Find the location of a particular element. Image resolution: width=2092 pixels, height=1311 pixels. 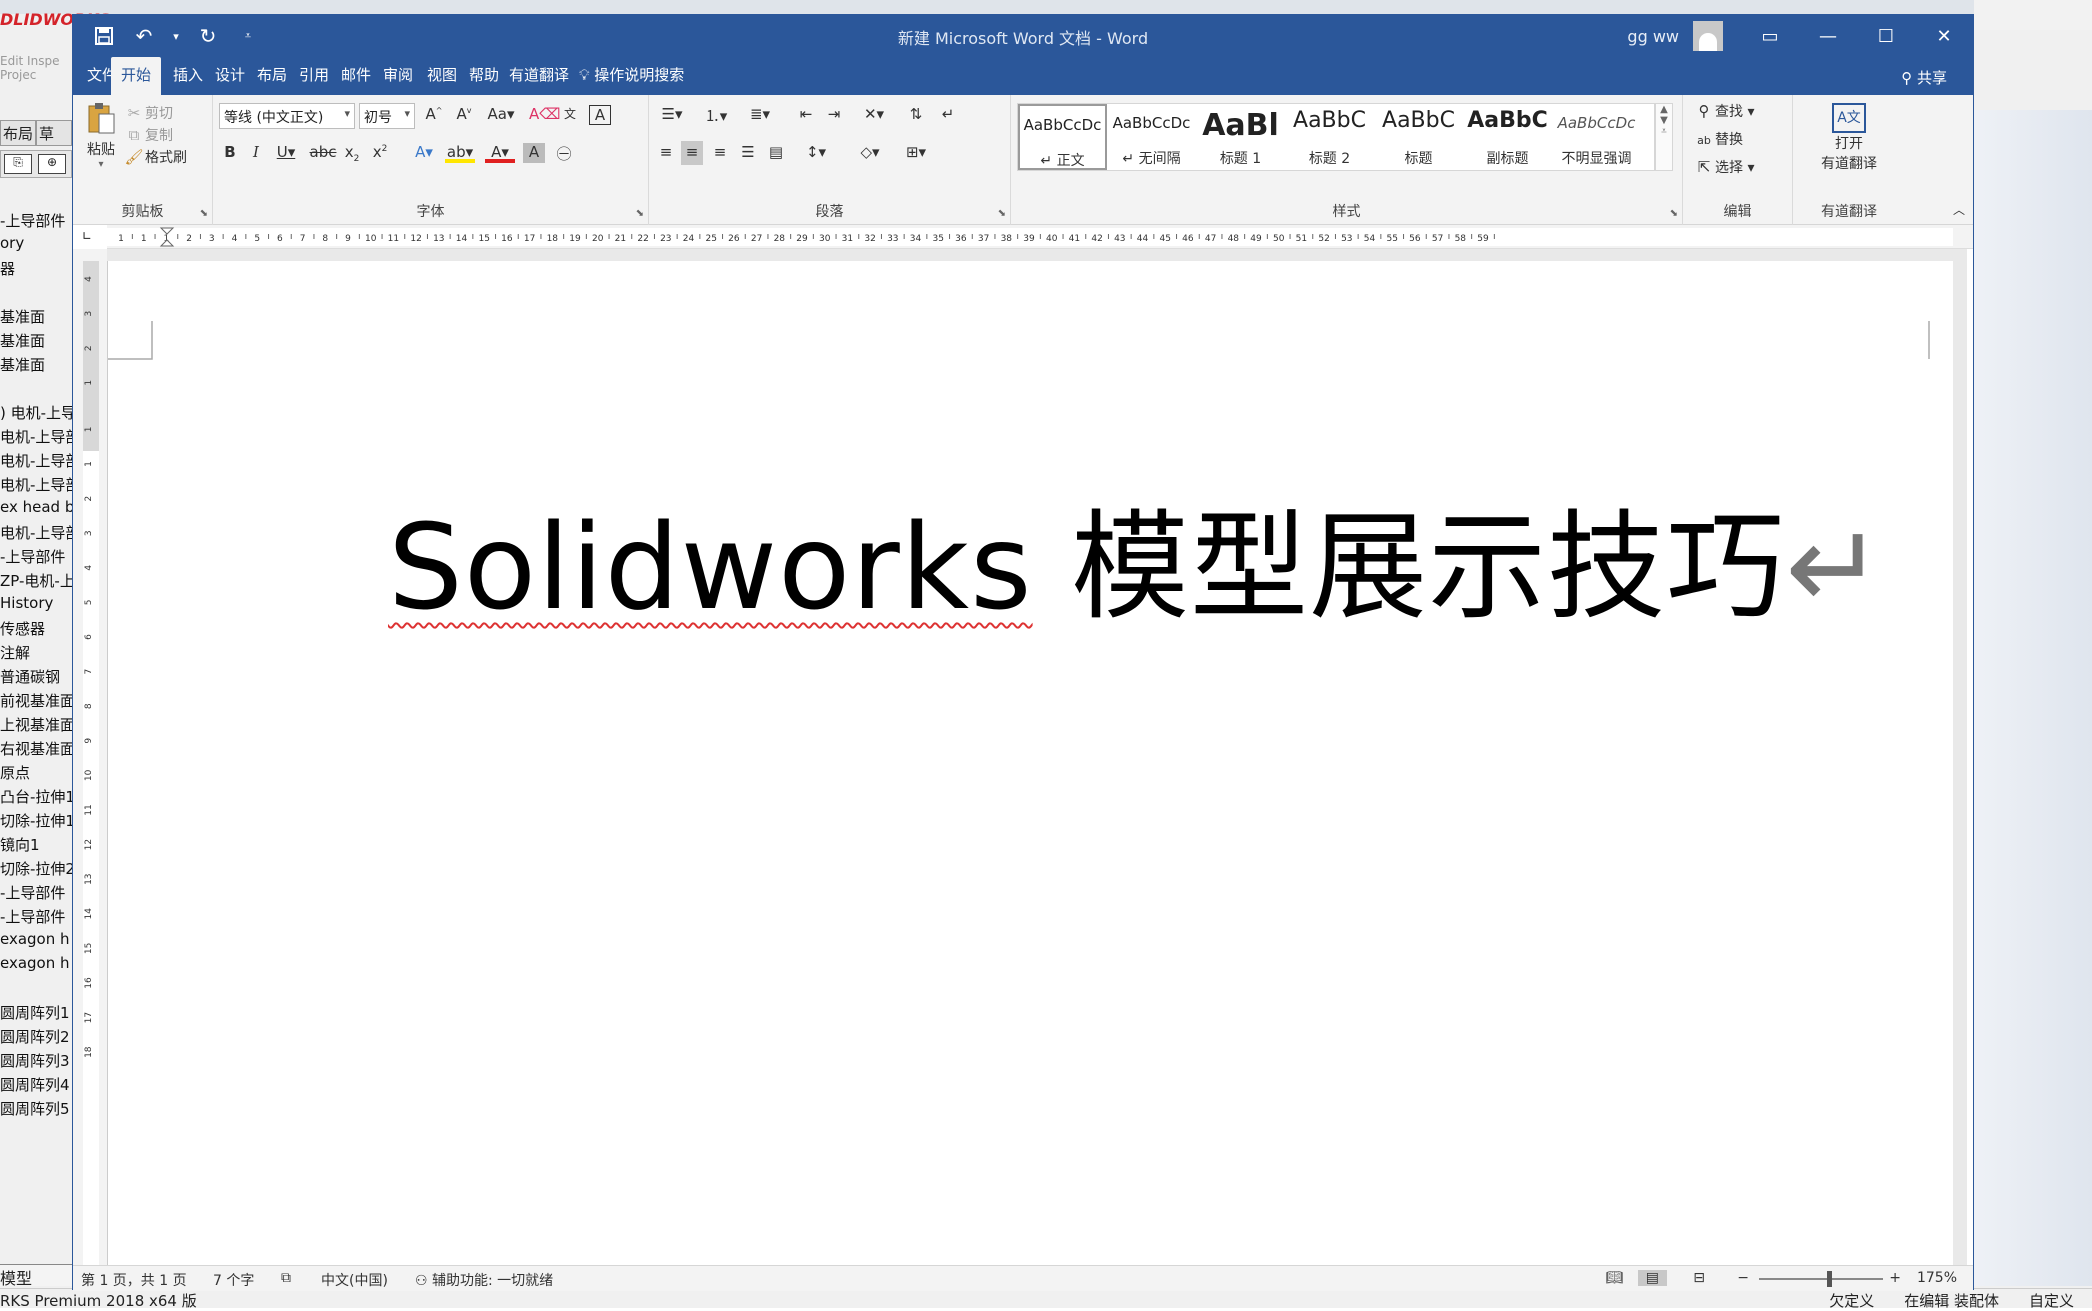

web-layout-icon: ⊟ is located at coordinates (1699, 1278).